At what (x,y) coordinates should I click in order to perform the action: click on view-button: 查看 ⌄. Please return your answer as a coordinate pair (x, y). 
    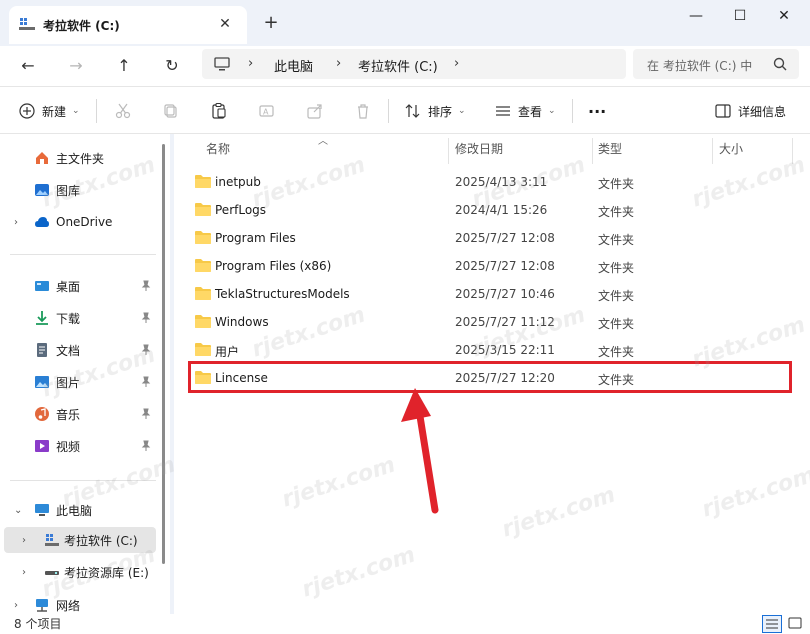
    Looking at the image, I should click on (525, 111).